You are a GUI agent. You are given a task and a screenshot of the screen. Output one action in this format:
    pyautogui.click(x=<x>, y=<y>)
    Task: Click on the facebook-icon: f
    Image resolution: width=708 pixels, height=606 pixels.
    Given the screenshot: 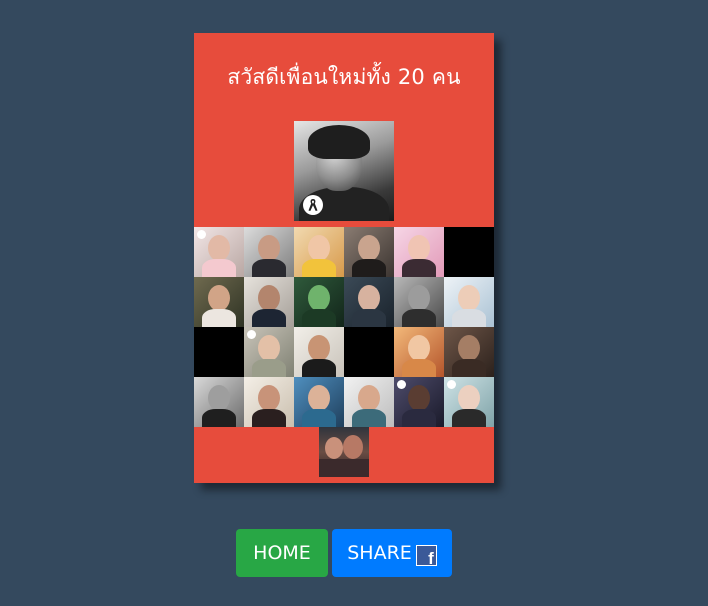 What is the action you would take?
    pyautogui.click(x=426, y=555)
    